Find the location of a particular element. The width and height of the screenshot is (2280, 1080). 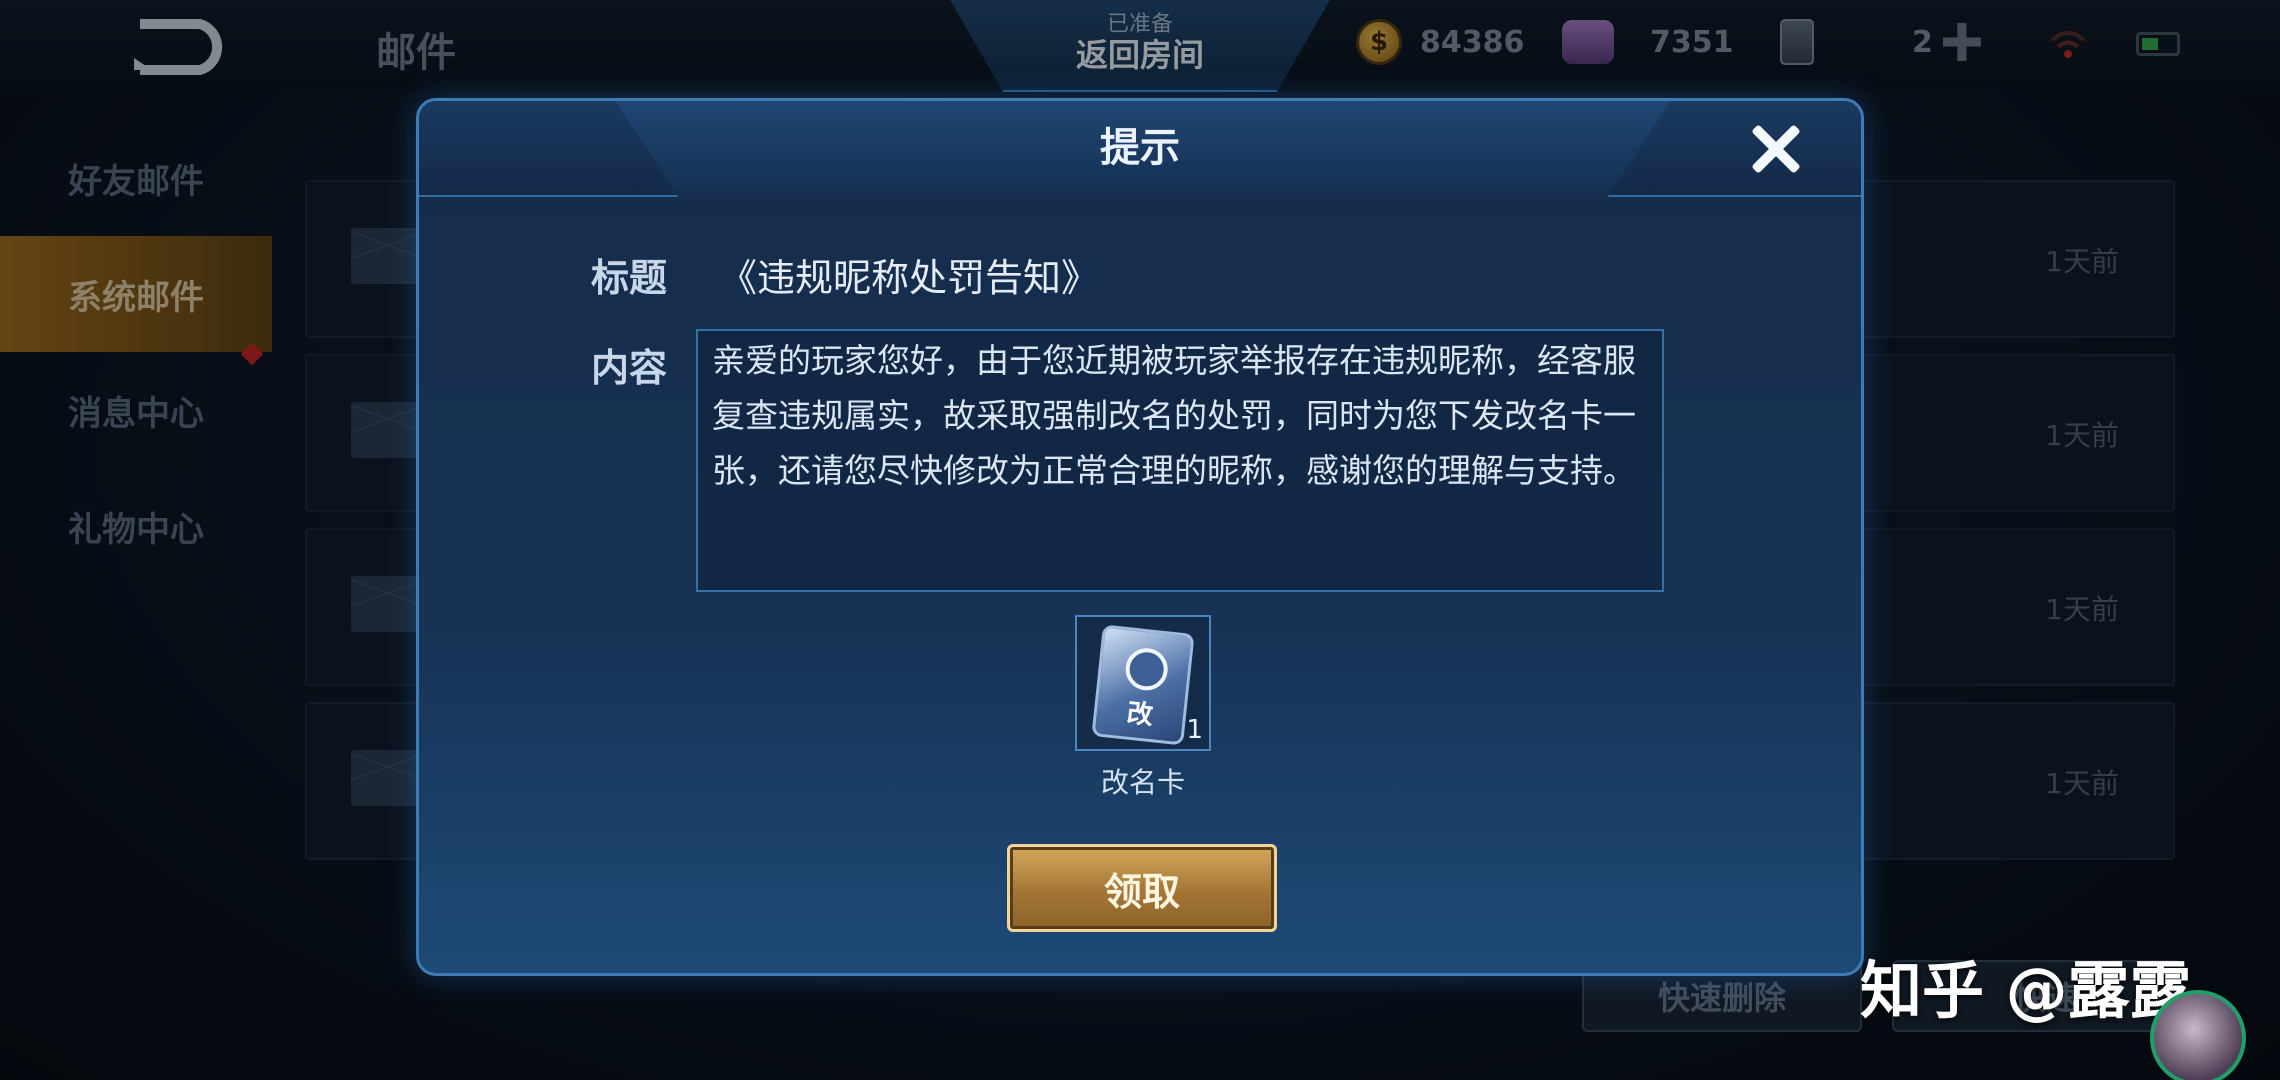

content-label: 内容 is located at coordinates (629, 368).